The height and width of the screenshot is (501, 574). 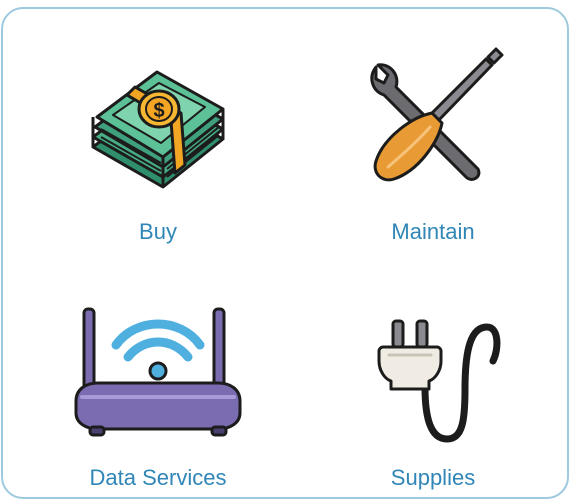 What do you see at coordinates (437, 114) in the screenshot?
I see `wrench-screwdriver-icon` at bounding box center [437, 114].